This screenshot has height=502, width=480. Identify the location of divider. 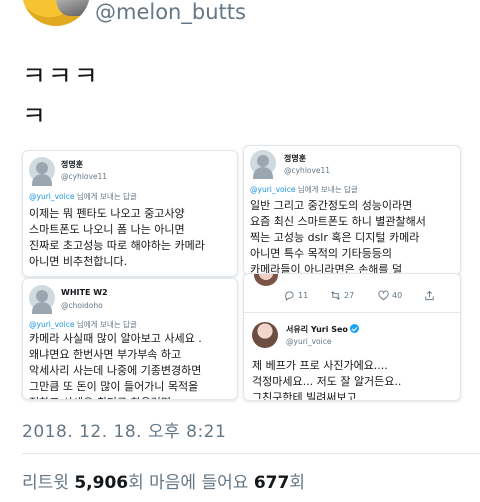
(251, 453).